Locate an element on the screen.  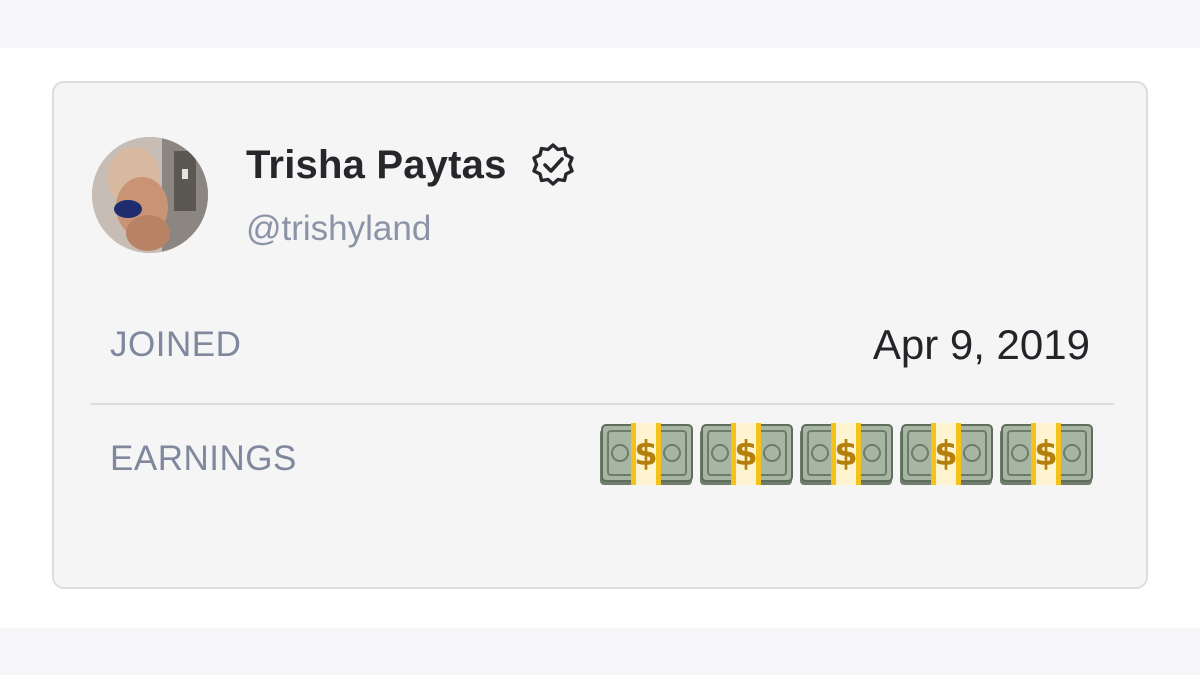
earnings-value: $ $ $ $ $ is located at coordinates (846, 456).